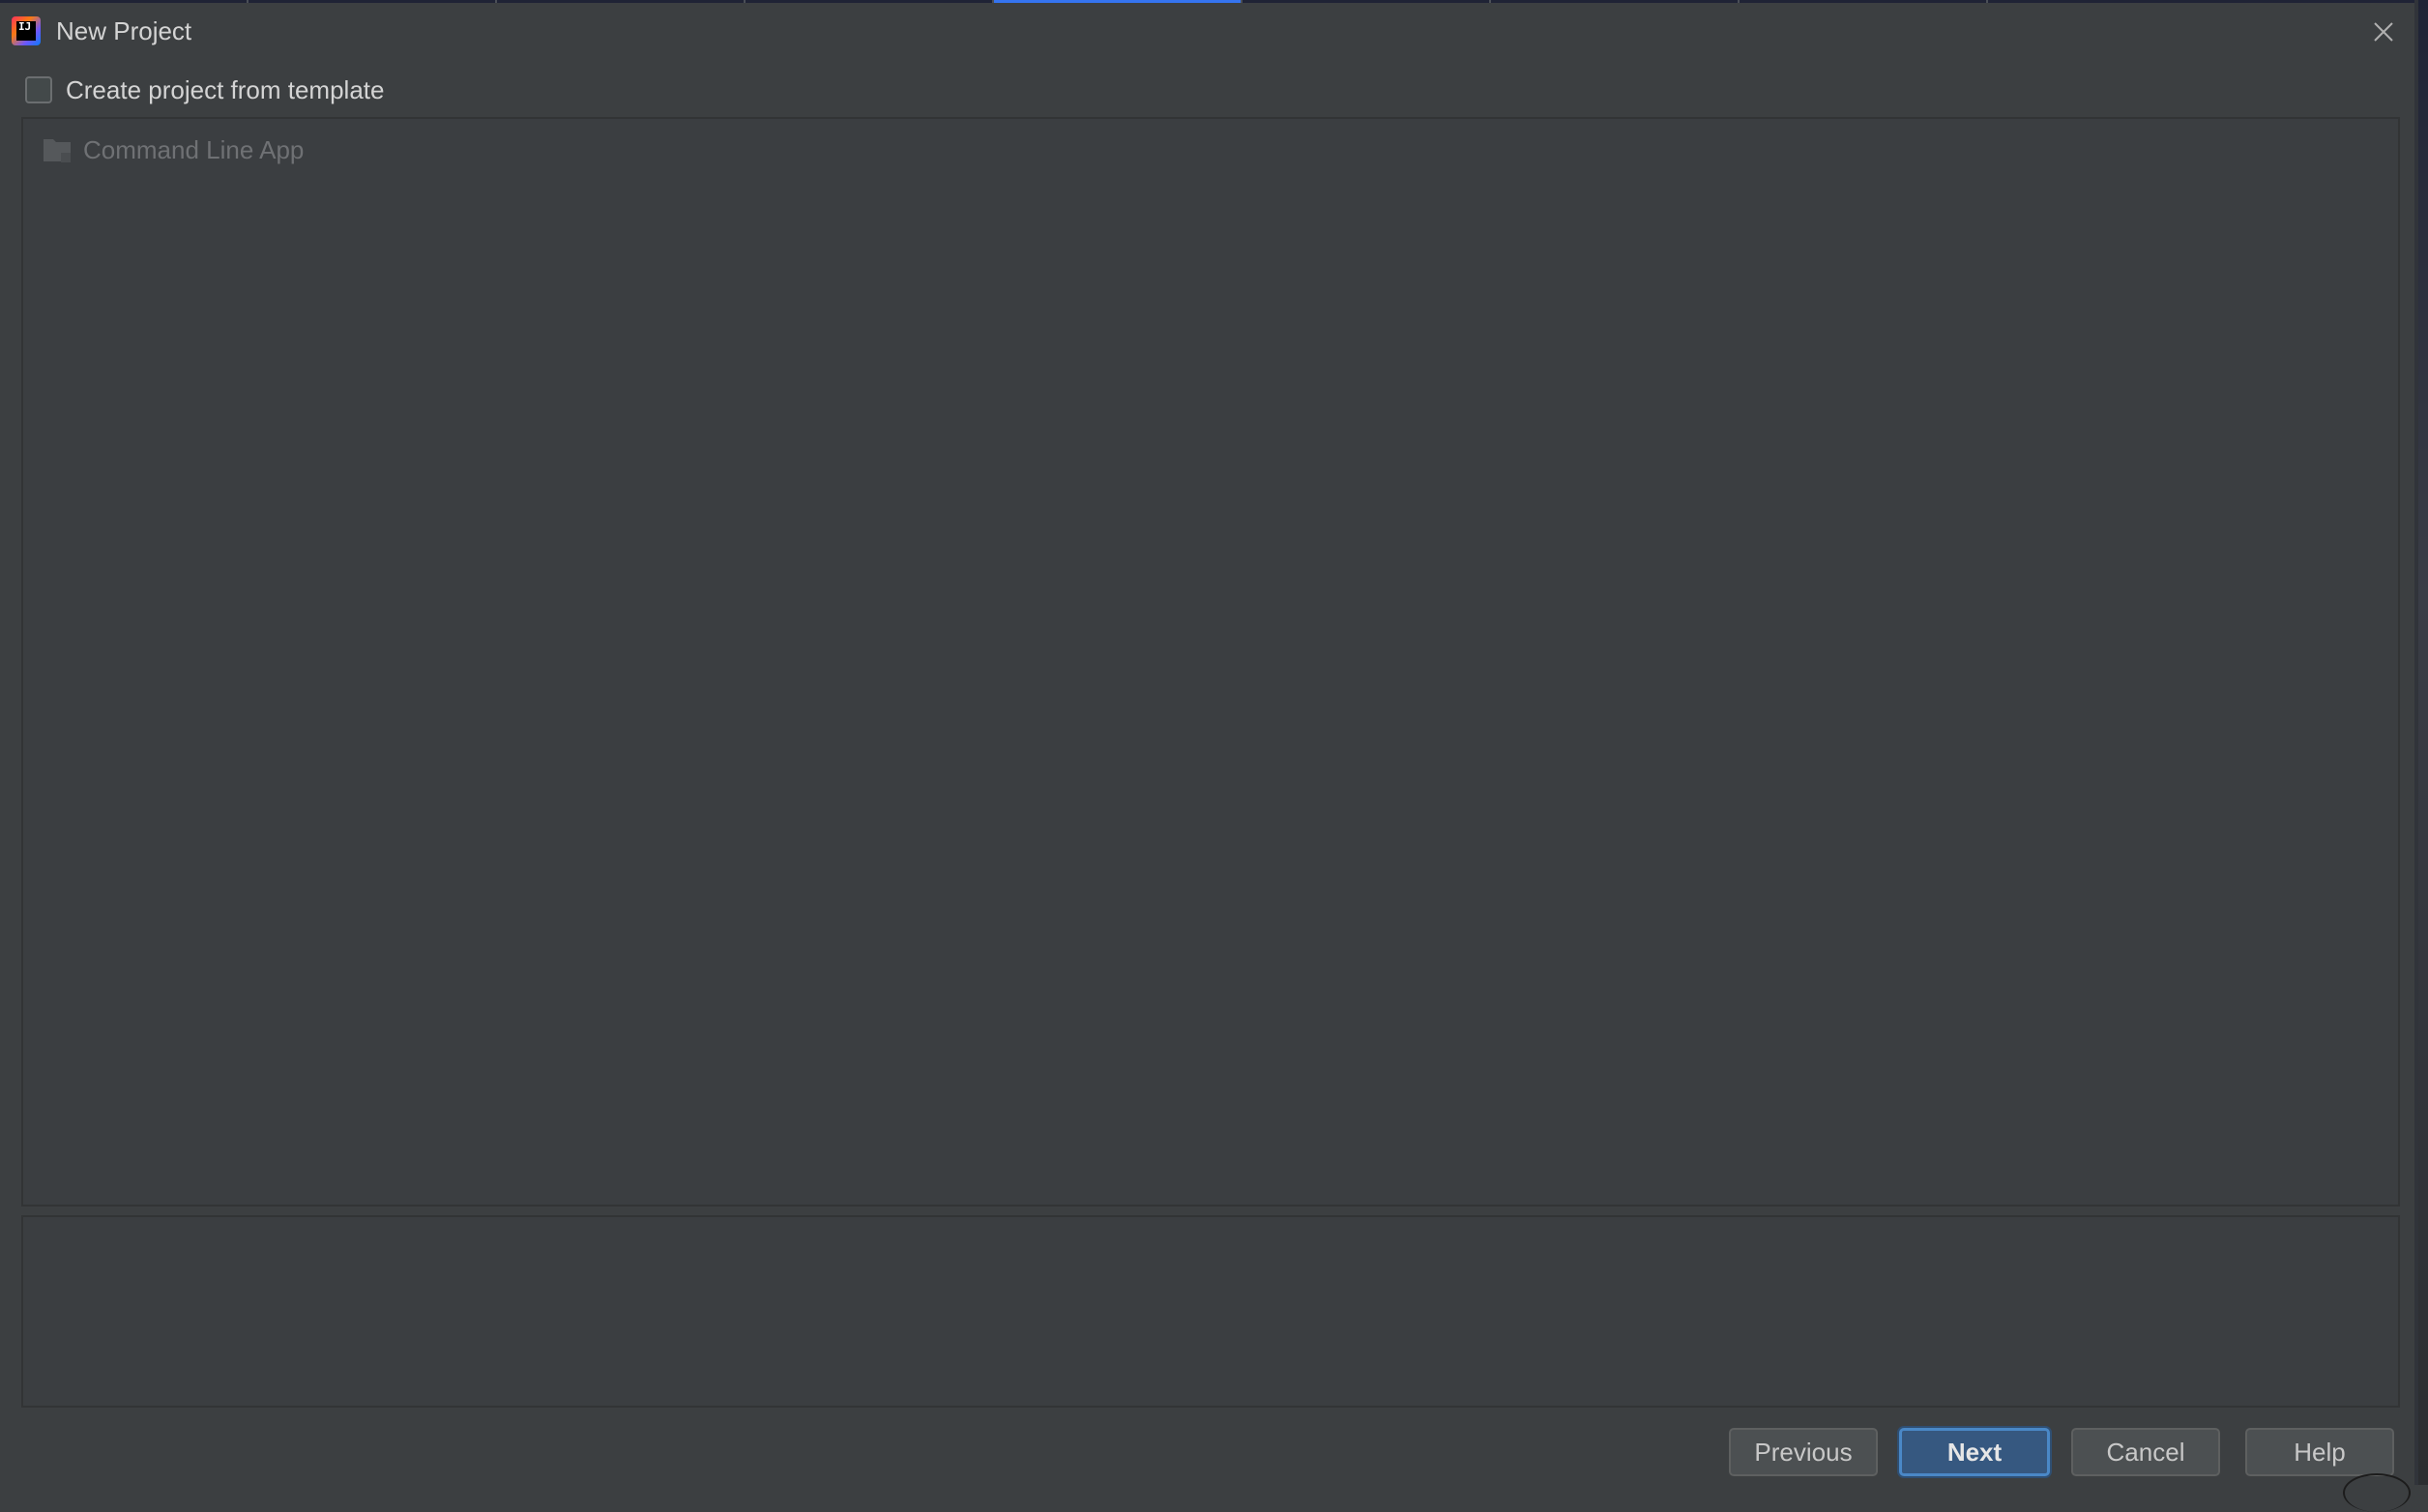  Describe the element at coordinates (1207, 29) in the screenshot. I see `dialog-titlebar: IJ New Project` at that location.